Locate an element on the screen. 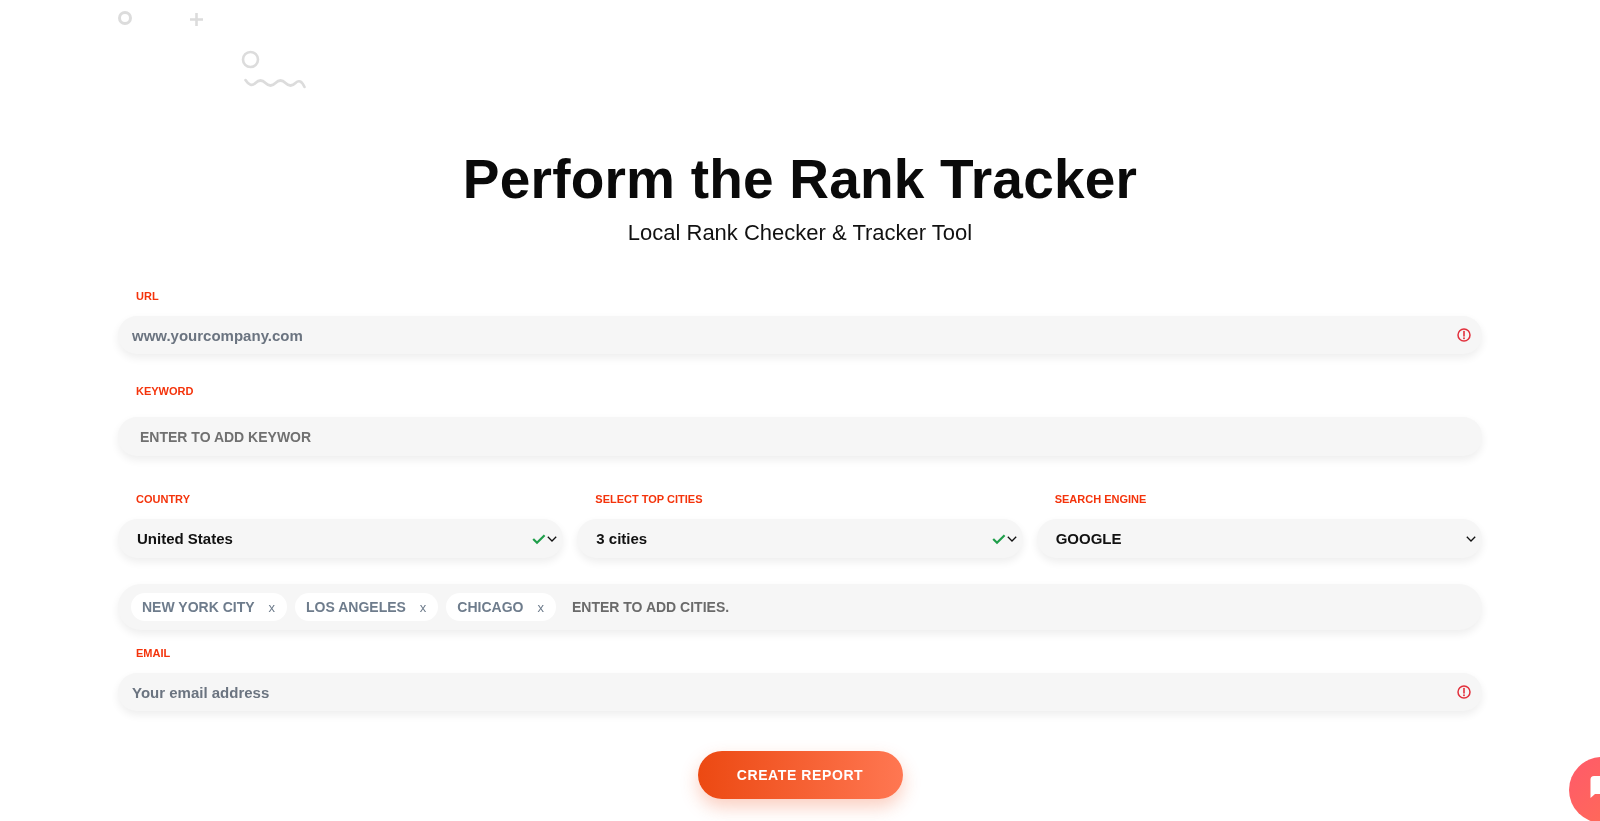  city-input-field: ENTER TO ADD CITIES. is located at coordinates (1020, 607).